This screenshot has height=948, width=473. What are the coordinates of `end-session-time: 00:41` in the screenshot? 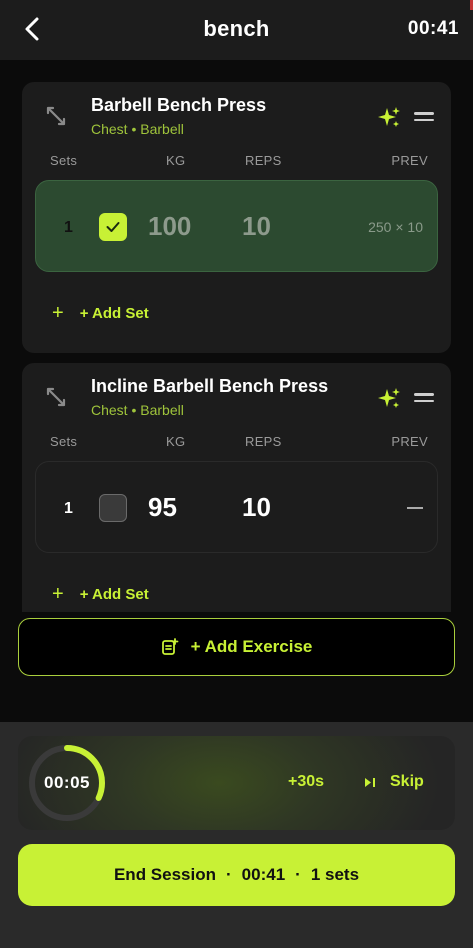 It's located at (263, 874).